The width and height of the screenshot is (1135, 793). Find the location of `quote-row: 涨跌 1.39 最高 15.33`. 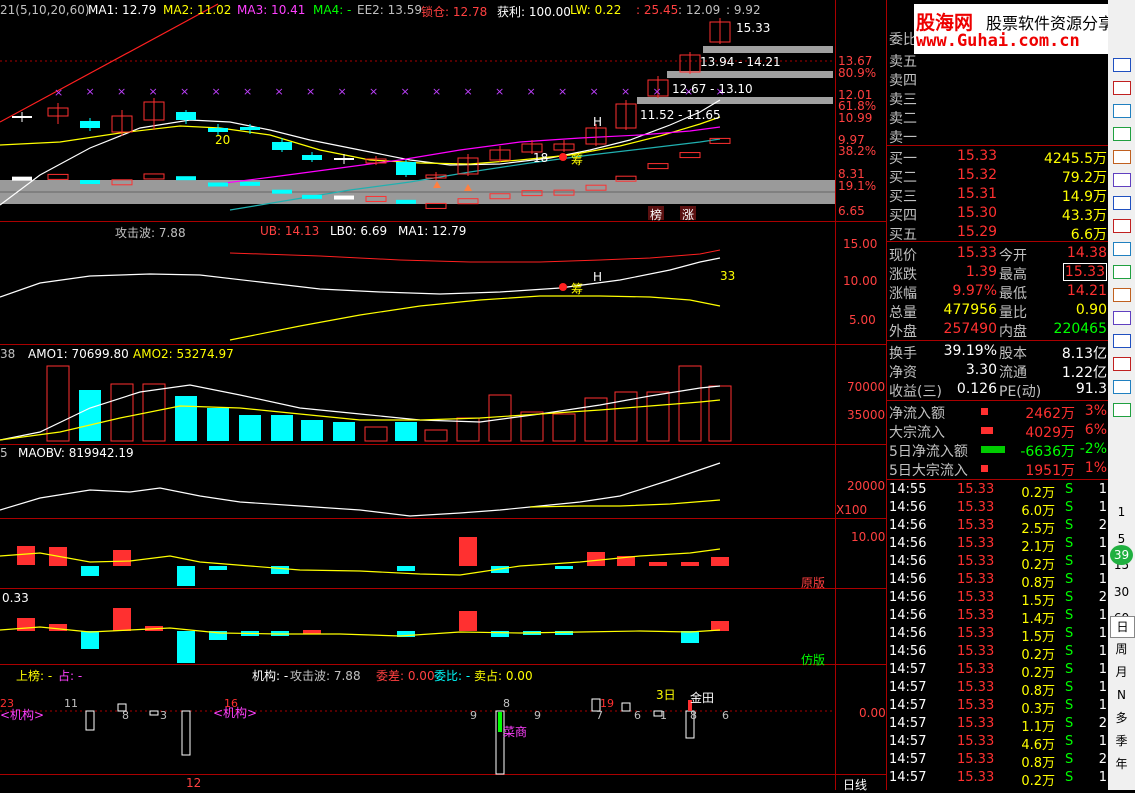

quote-row: 涨跌 1.39 最高 15.33 is located at coordinates (998, 273).